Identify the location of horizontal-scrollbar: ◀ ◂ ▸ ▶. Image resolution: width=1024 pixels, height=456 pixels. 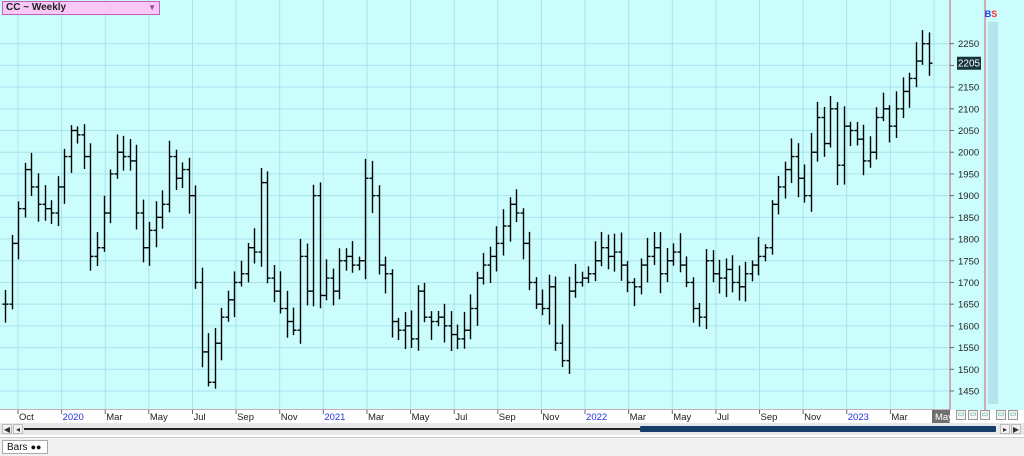
(512, 429).